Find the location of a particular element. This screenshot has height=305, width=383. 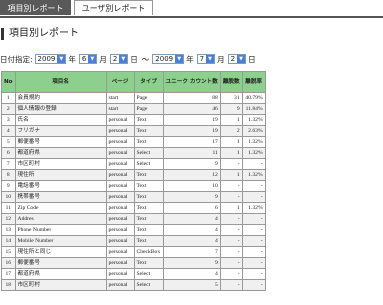

cell-unique-count: 5 is located at coordinates (191, 285).